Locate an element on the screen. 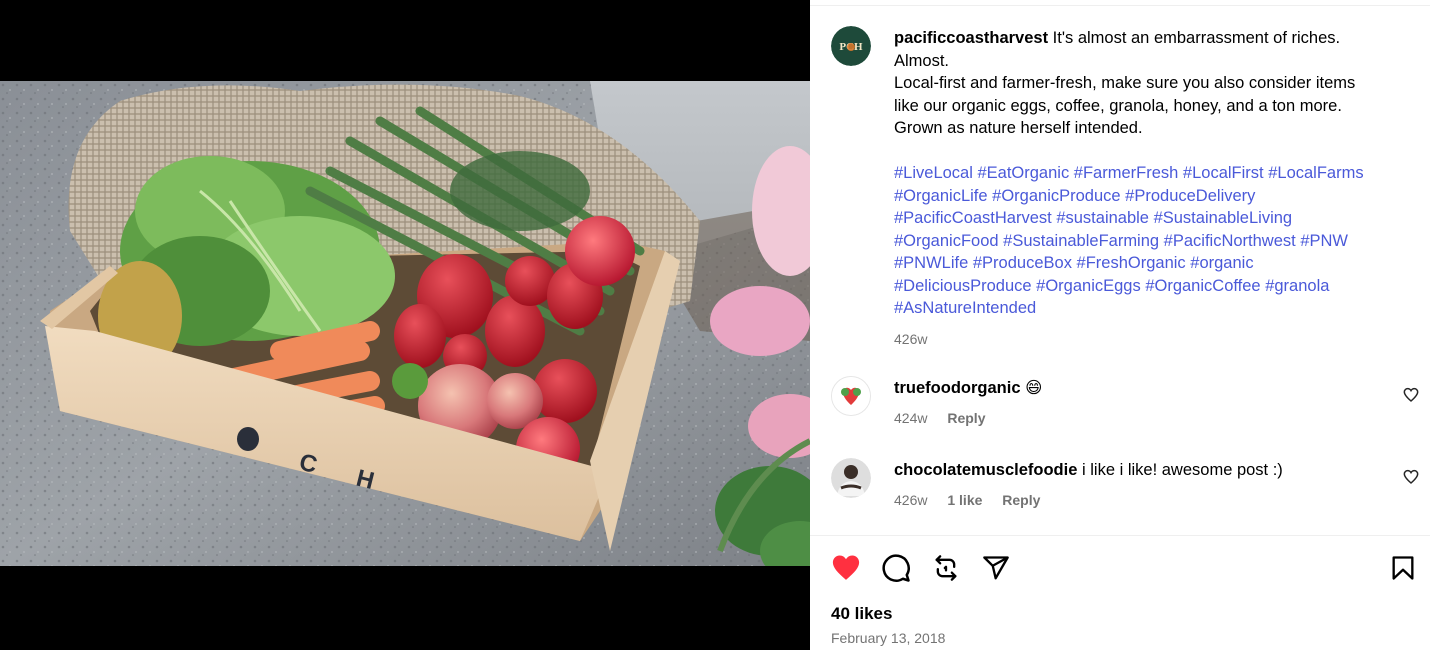  share-icon is located at coordinates (996, 568).